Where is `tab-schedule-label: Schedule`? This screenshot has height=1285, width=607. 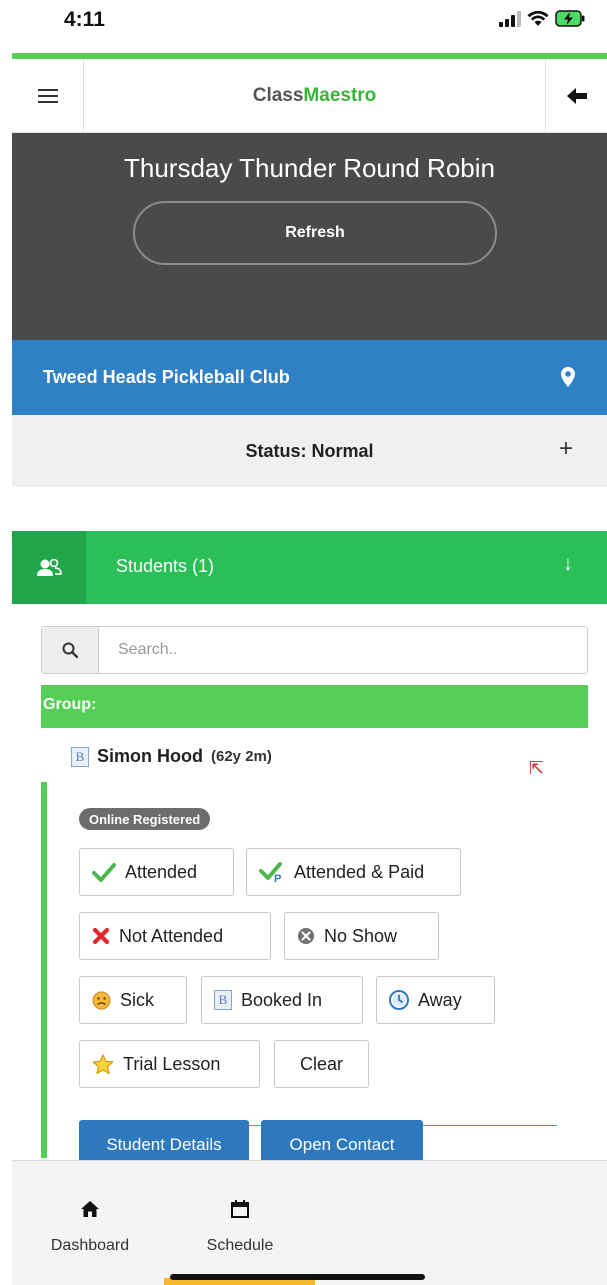
tab-schedule-label: Schedule is located at coordinates (240, 1245).